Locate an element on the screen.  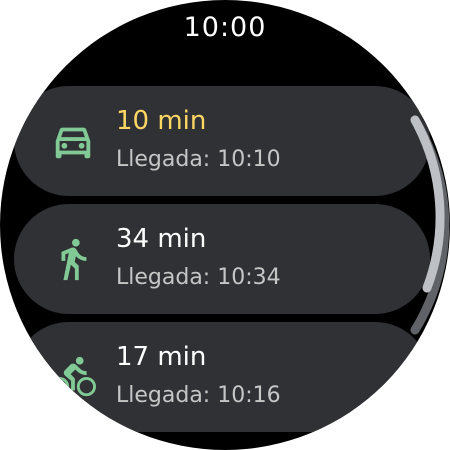
status-time: 10:00 is located at coordinates (225, 27).